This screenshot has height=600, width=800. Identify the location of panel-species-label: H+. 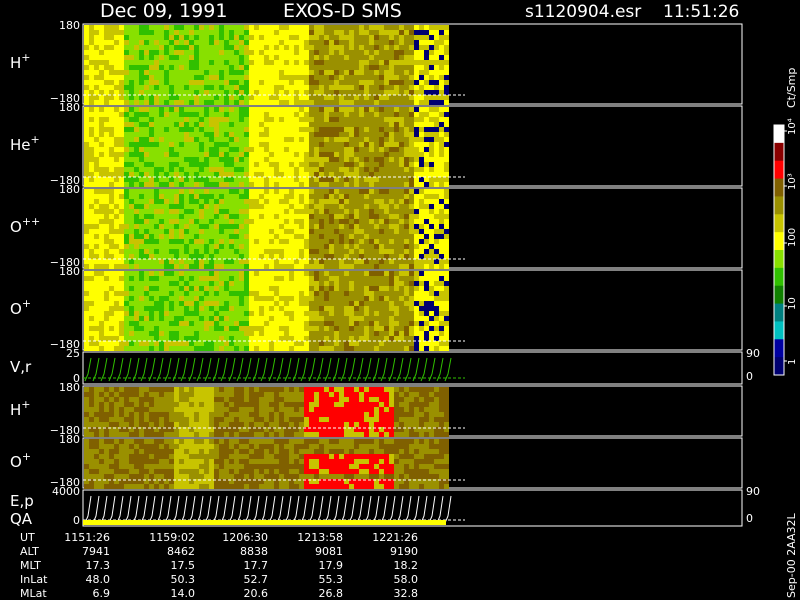
(20, 61).